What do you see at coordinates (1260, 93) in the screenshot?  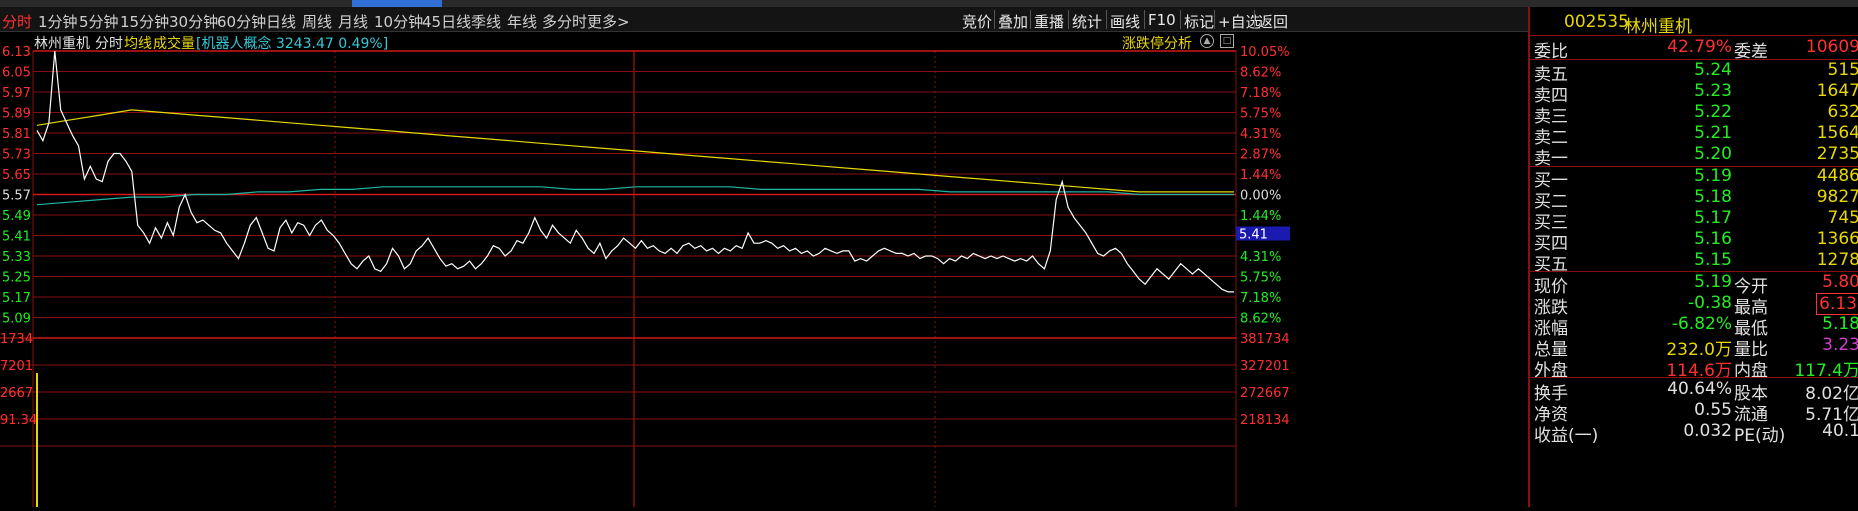 I see `pct-axis-label: 7.18%` at bounding box center [1260, 93].